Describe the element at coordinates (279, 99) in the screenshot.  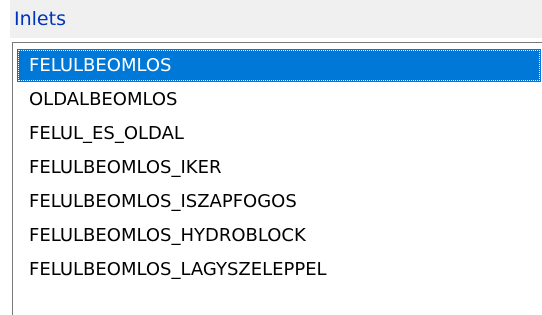
I see `list-item-oldalbeomlos: OLDALBEOMLOS` at that location.